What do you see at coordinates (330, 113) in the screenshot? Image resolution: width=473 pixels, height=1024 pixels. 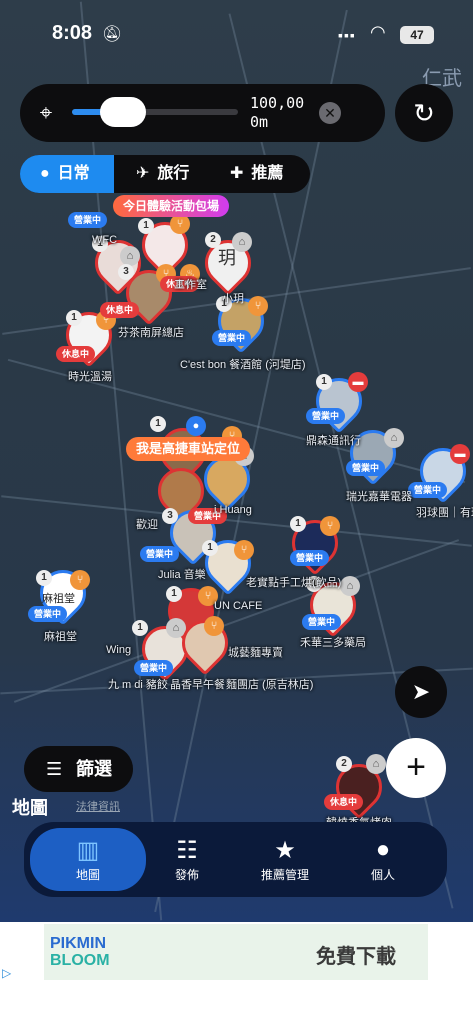 I see `clear-icon: ✕` at bounding box center [330, 113].